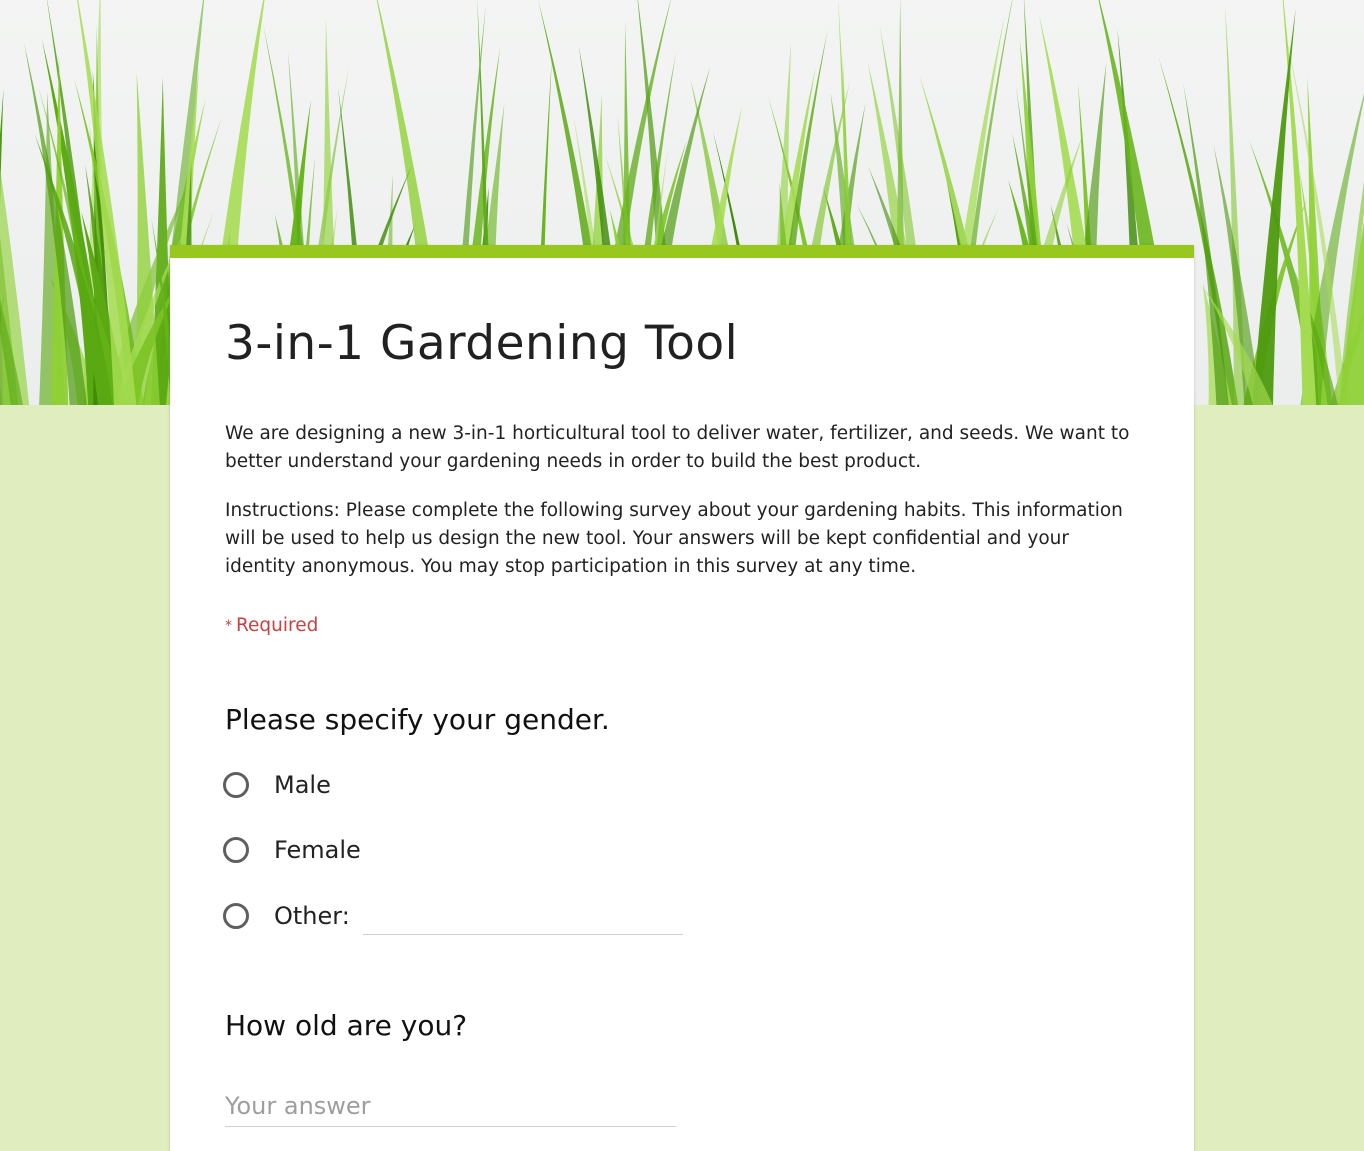 The width and height of the screenshot is (1364, 1151). I want to click on gender-option-male: Male, so click(277, 785).